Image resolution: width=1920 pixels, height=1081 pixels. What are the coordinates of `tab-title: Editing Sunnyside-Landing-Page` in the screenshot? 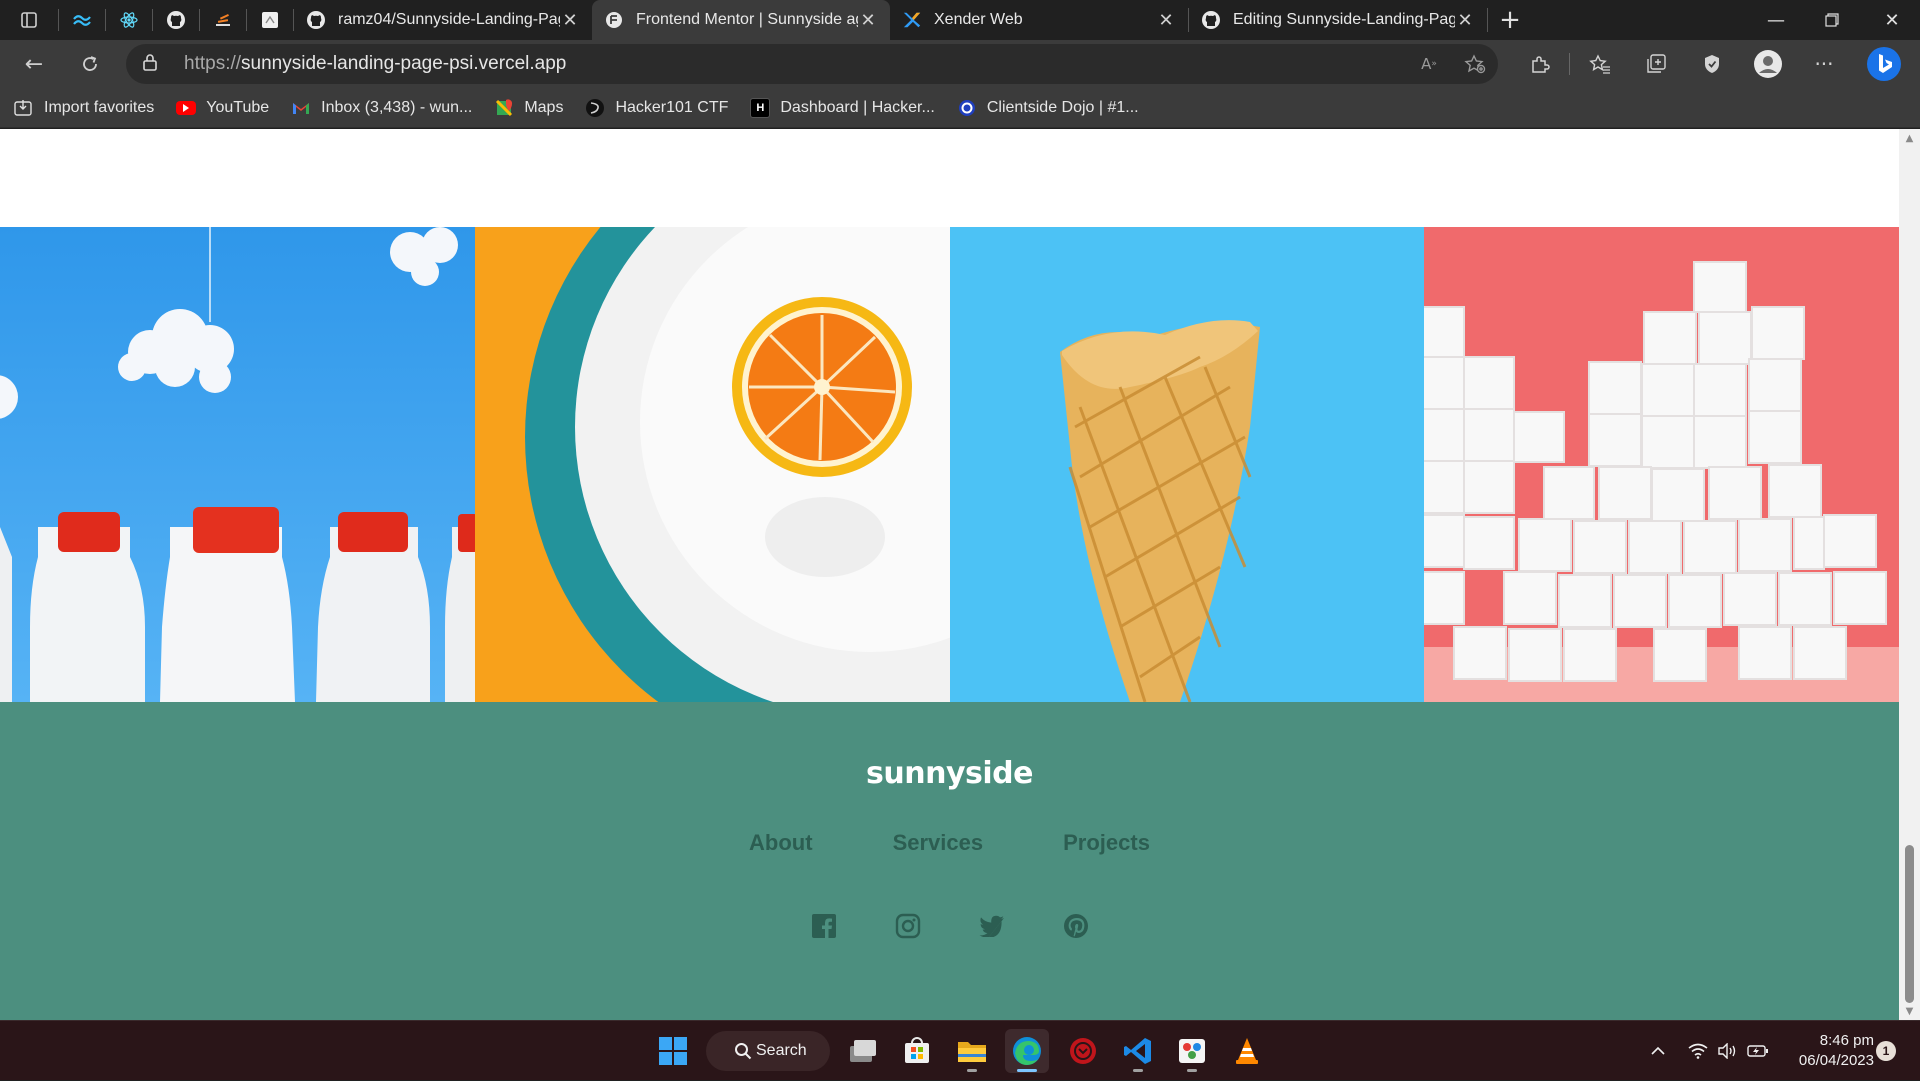 It's located at (1344, 19).